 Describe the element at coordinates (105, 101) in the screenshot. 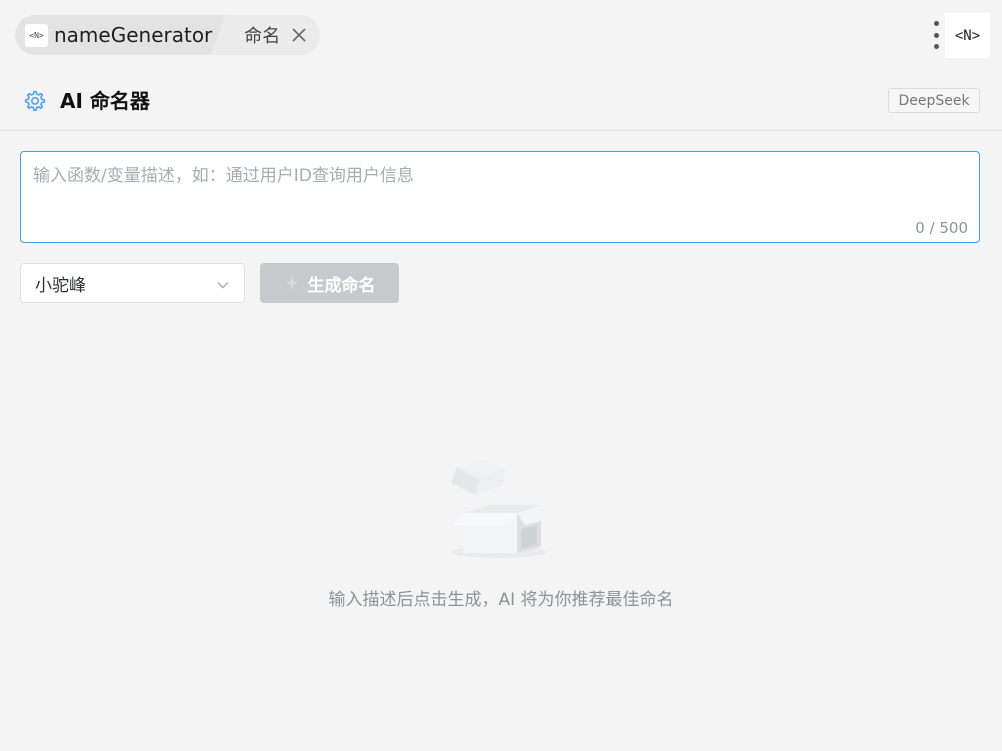

I see `page-title: AI 命名器` at that location.